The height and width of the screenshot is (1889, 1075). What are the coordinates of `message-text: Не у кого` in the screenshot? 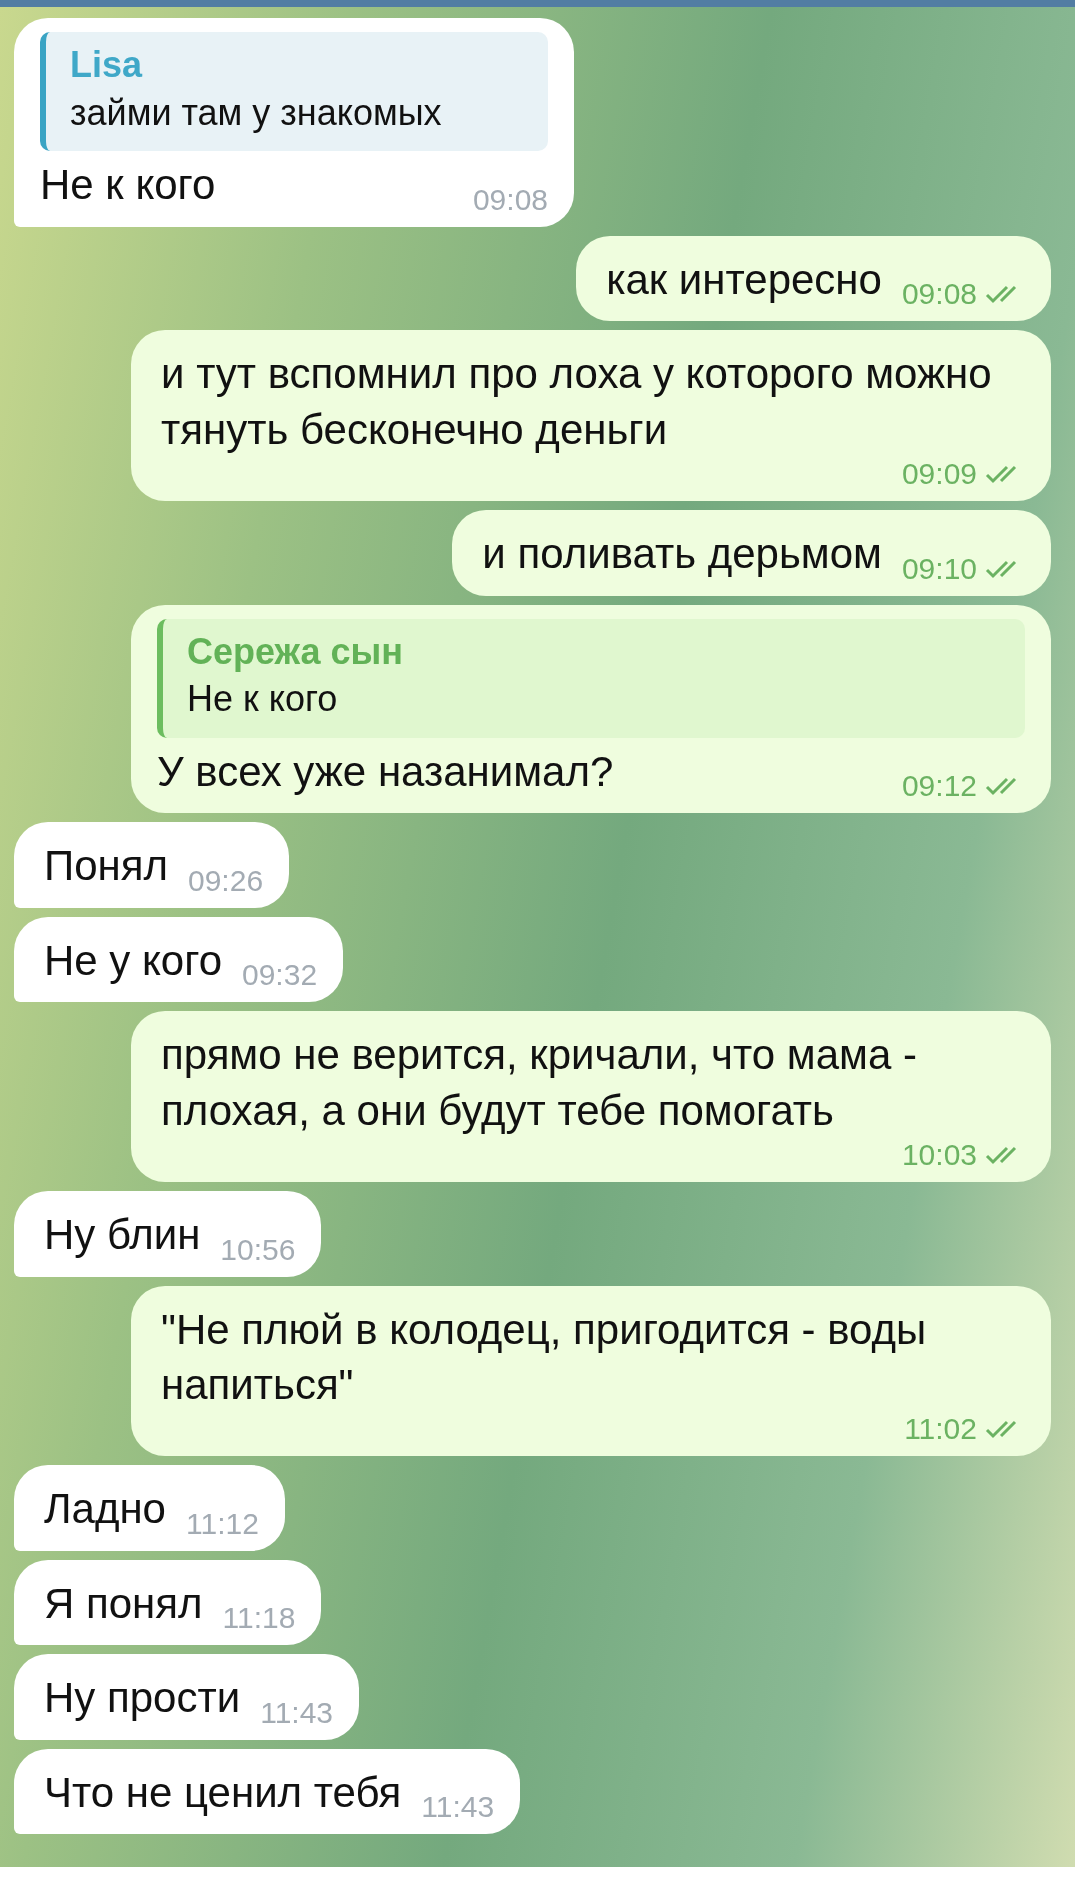 It's located at (133, 960).